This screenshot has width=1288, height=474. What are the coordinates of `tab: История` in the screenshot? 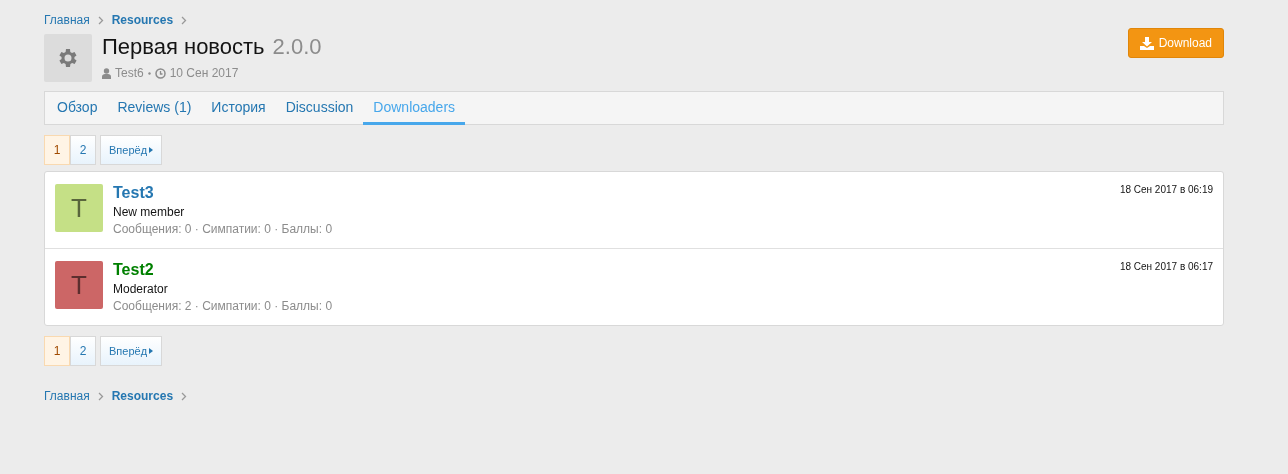 It's located at (238, 108).